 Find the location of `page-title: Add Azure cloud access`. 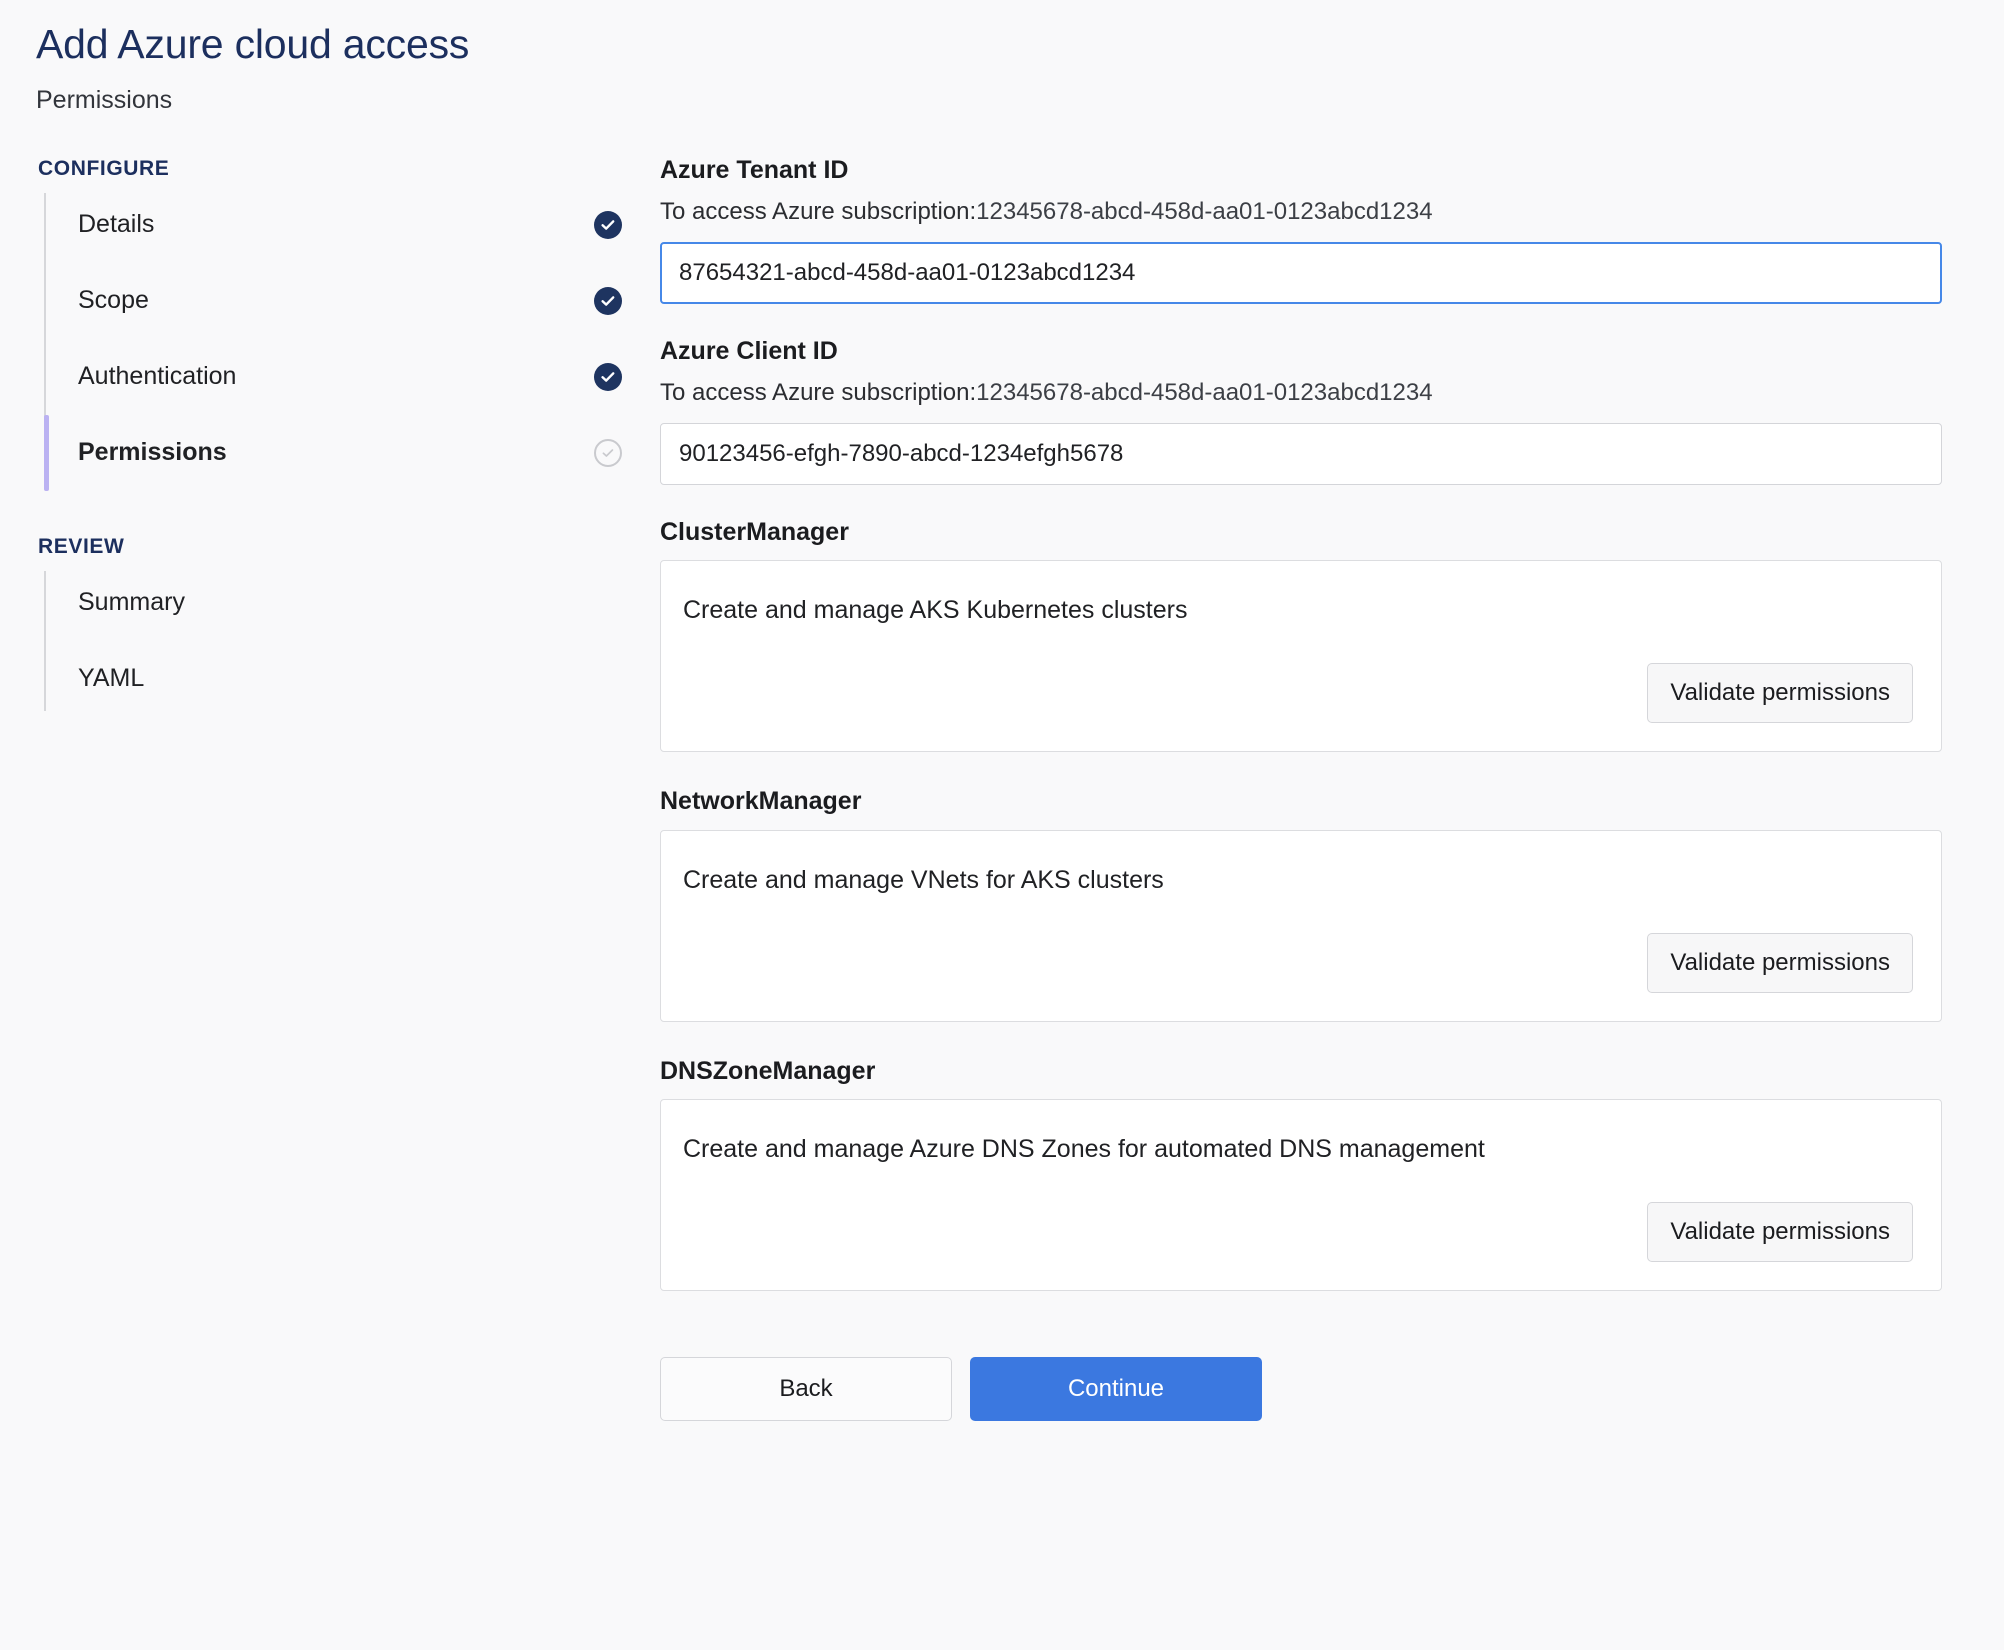

page-title: Add Azure cloud access is located at coordinates (253, 44).